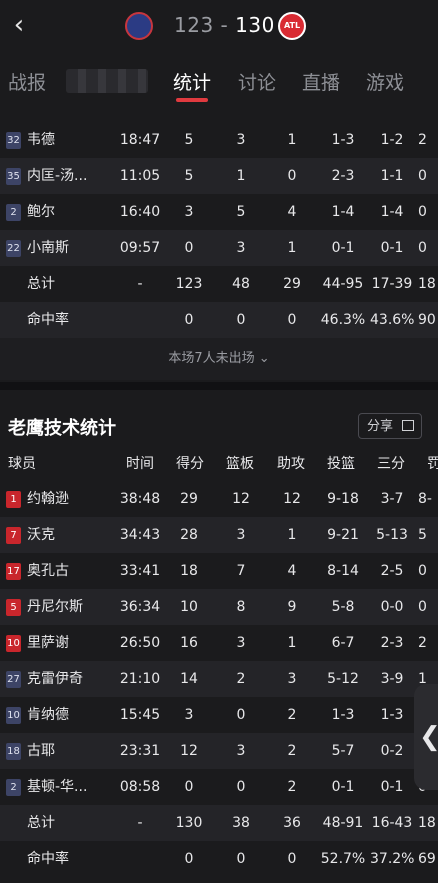 The width and height of the screenshot is (438, 883). What do you see at coordinates (408, 425) in the screenshot?
I see `share-image-icon` at bounding box center [408, 425].